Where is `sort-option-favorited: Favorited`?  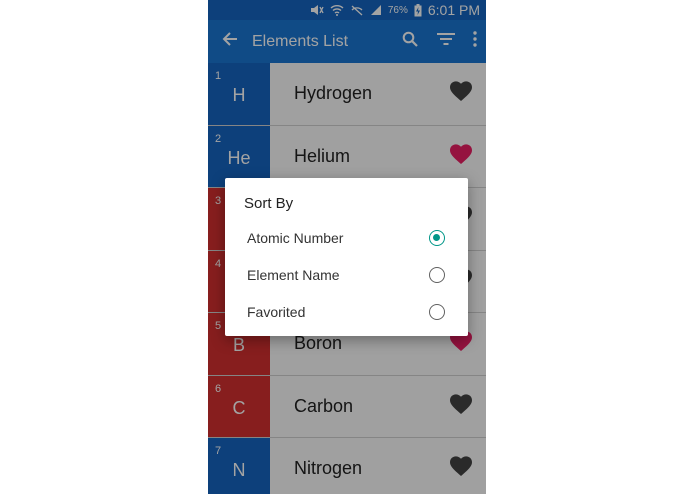 sort-option-favorited: Favorited is located at coordinates (346, 311).